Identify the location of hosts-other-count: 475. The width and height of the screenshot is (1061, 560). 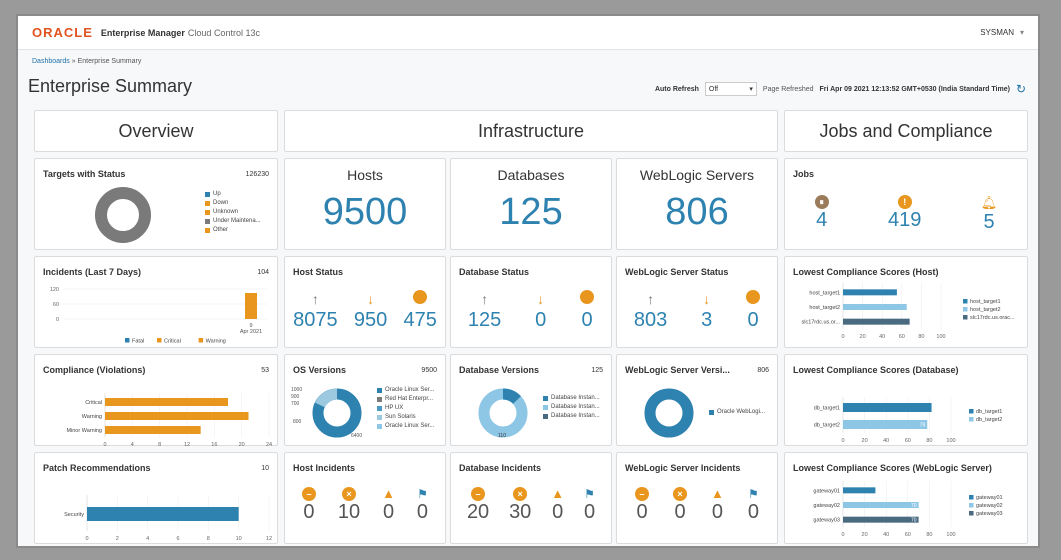
(420, 320).